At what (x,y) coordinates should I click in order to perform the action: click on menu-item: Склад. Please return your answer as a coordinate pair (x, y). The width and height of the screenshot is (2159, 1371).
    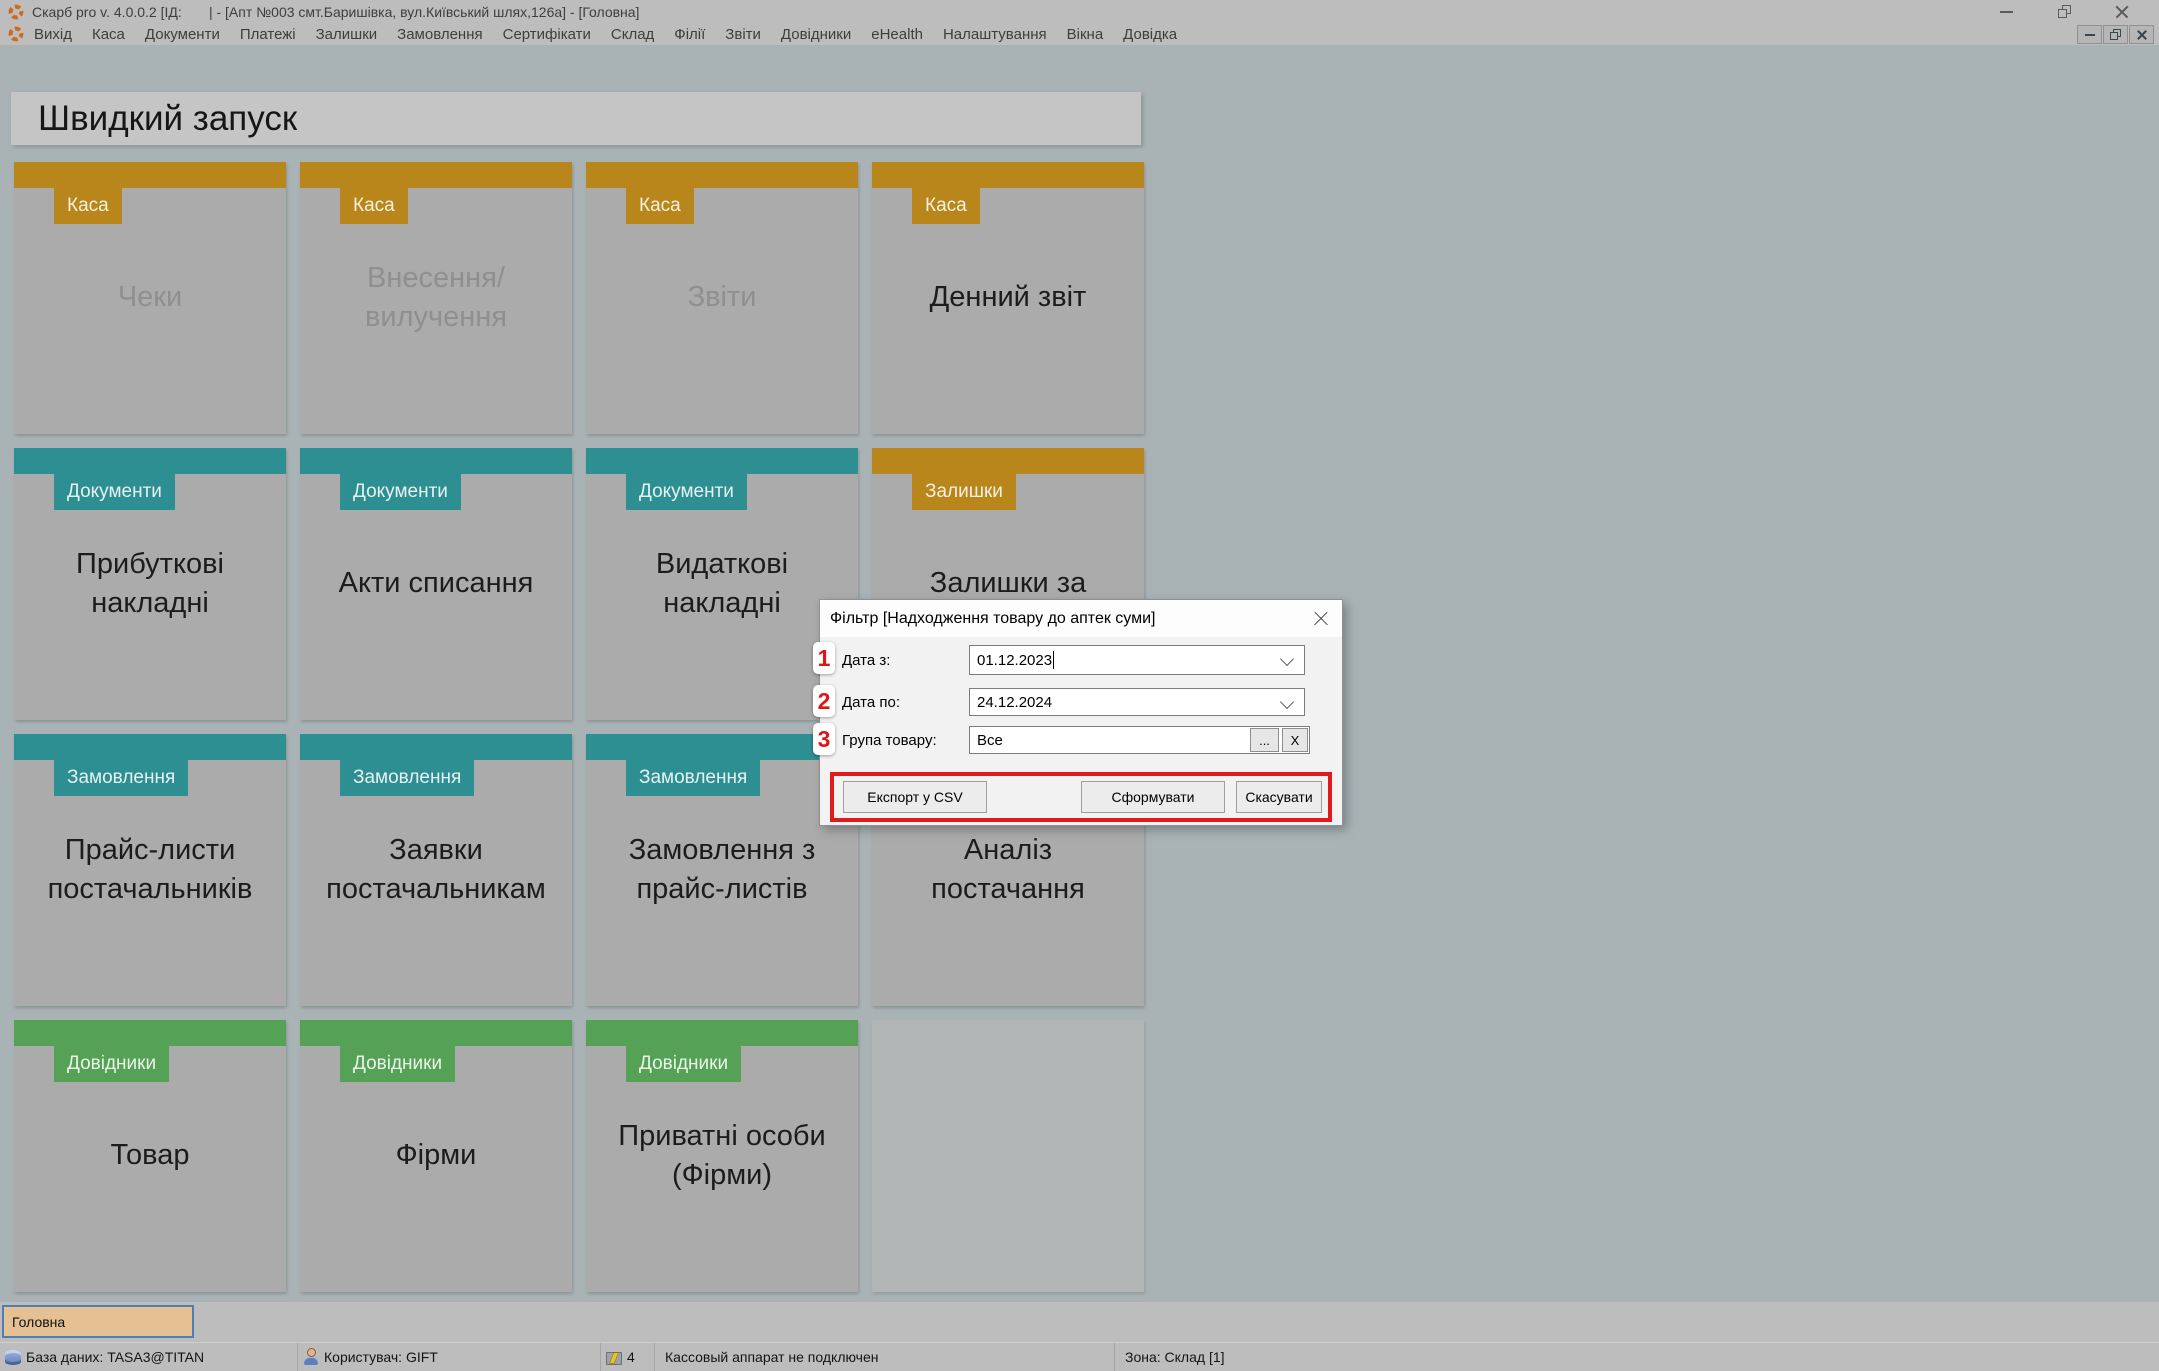
    Looking at the image, I should click on (632, 34).